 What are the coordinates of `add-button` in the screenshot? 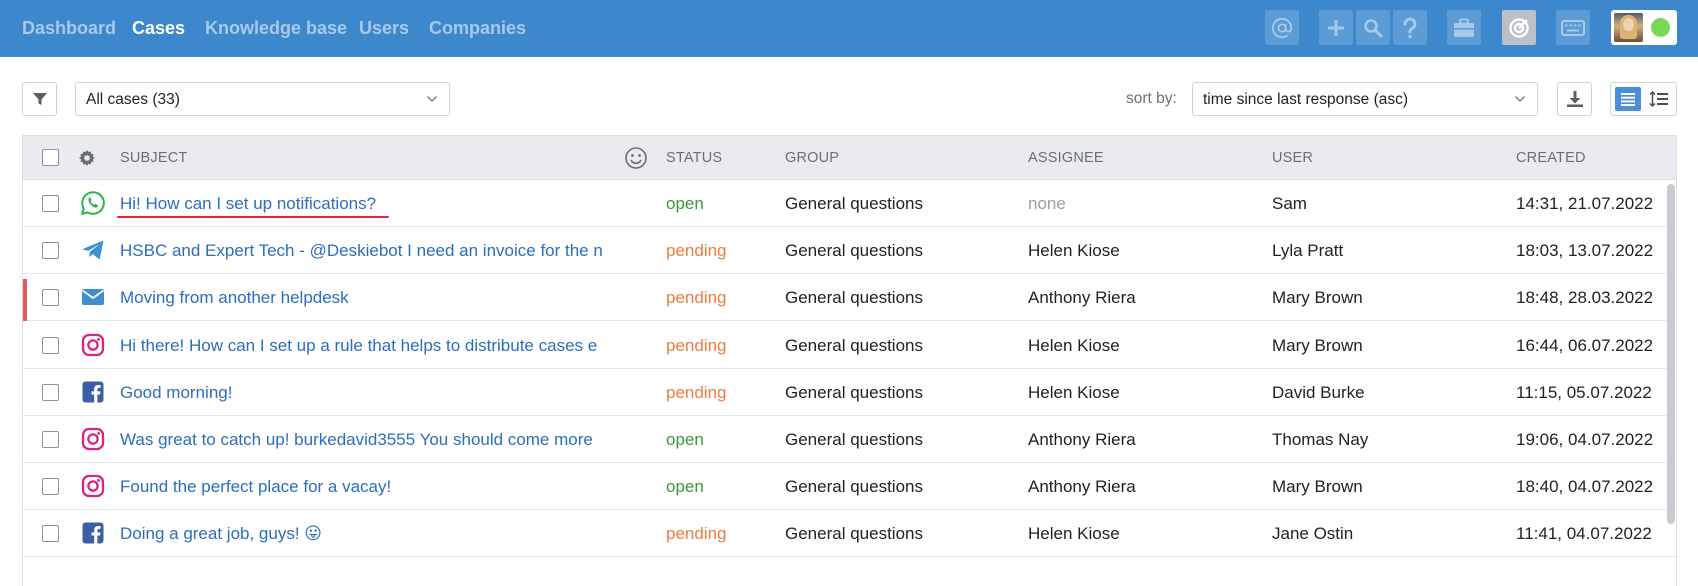 It's located at (1336, 27).